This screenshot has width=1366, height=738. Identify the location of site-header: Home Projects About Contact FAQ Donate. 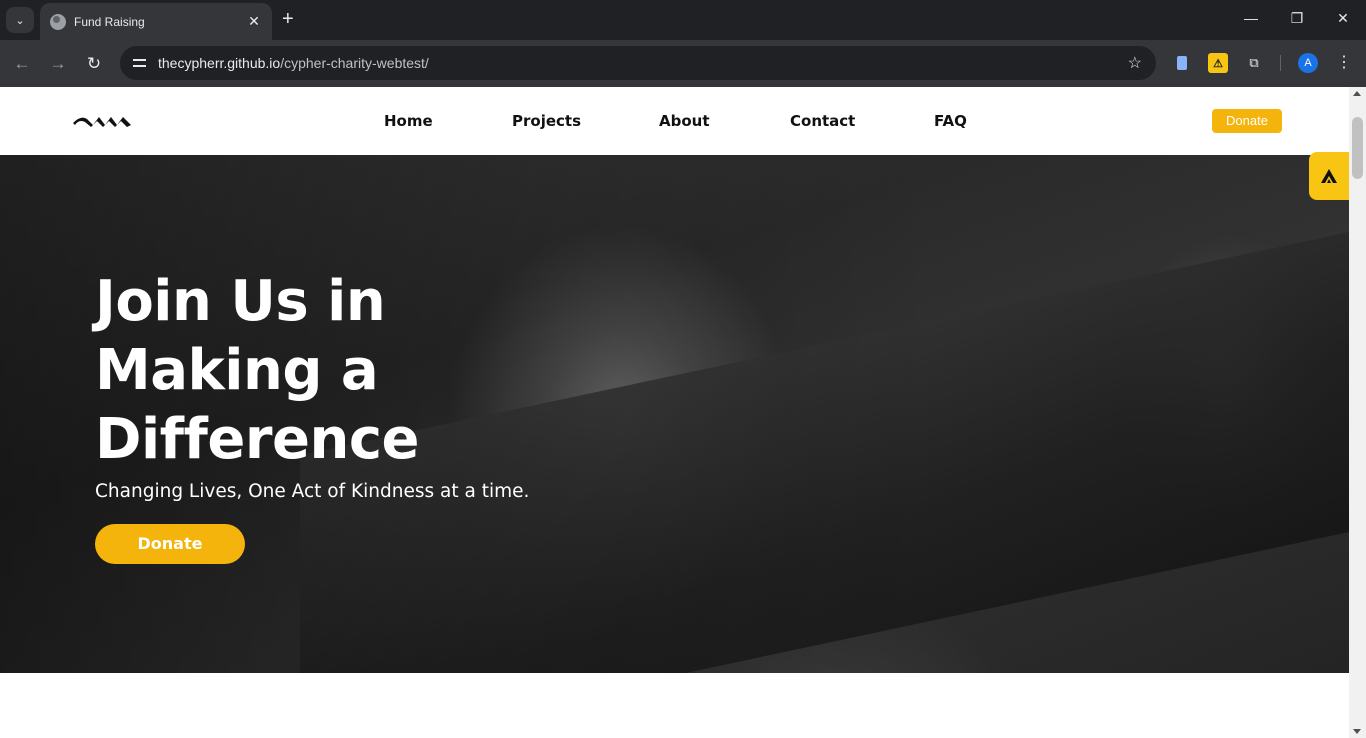
(674, 121).